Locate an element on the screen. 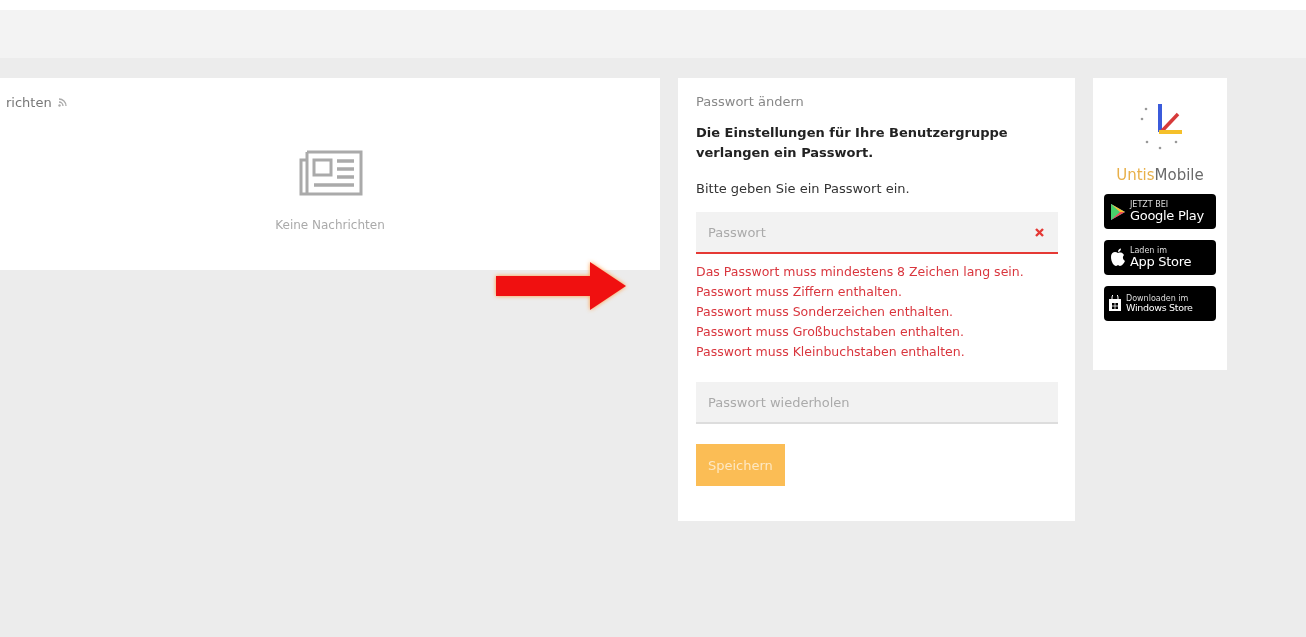 This screenshot has height=637, width=1306. error-message: Passwort muss Ziffern enthalten. is located at coordinates (799, 292).